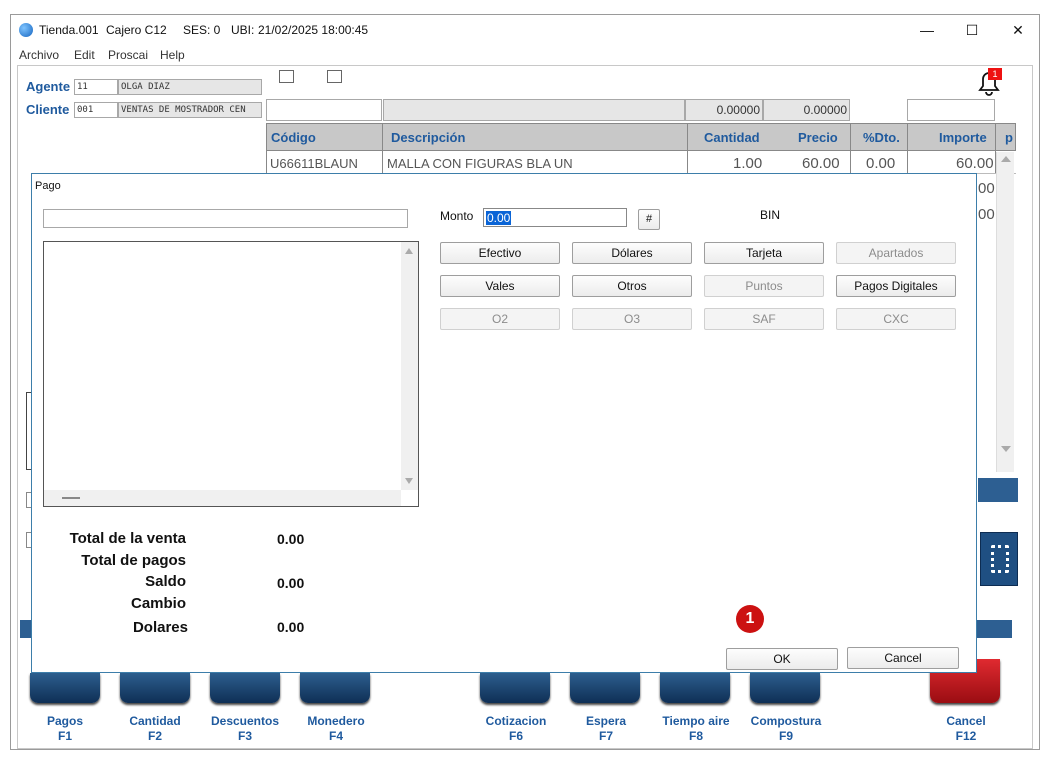  What do you see at coordinates (291, 583) in the screenshot?
I see `saldo-value: 0.00` at bounding box center [291, 583].